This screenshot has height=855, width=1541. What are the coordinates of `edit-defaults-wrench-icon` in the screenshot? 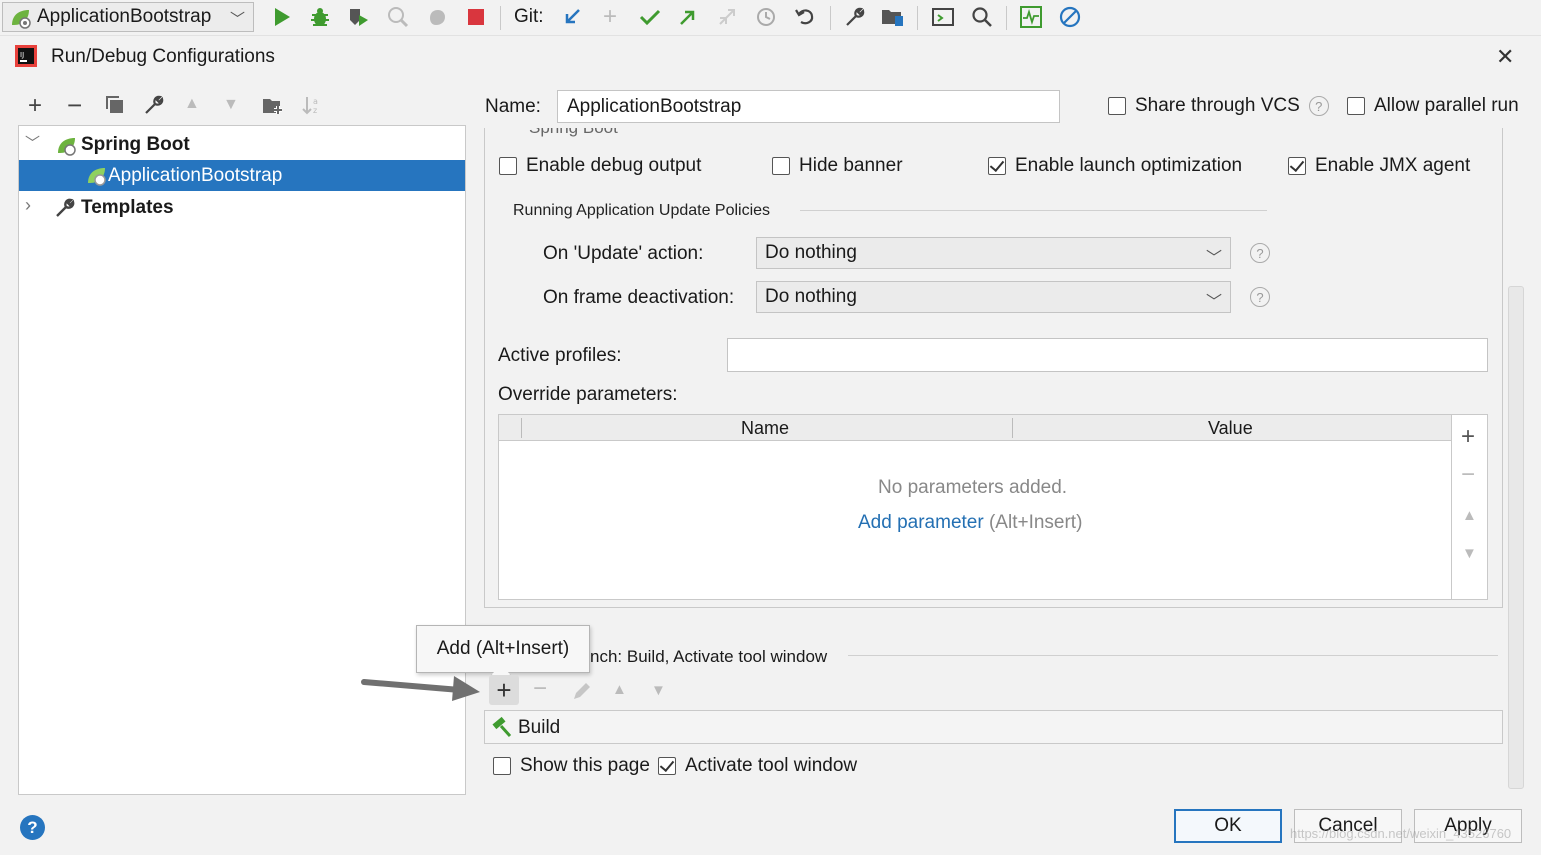 It's located at (154, 107).